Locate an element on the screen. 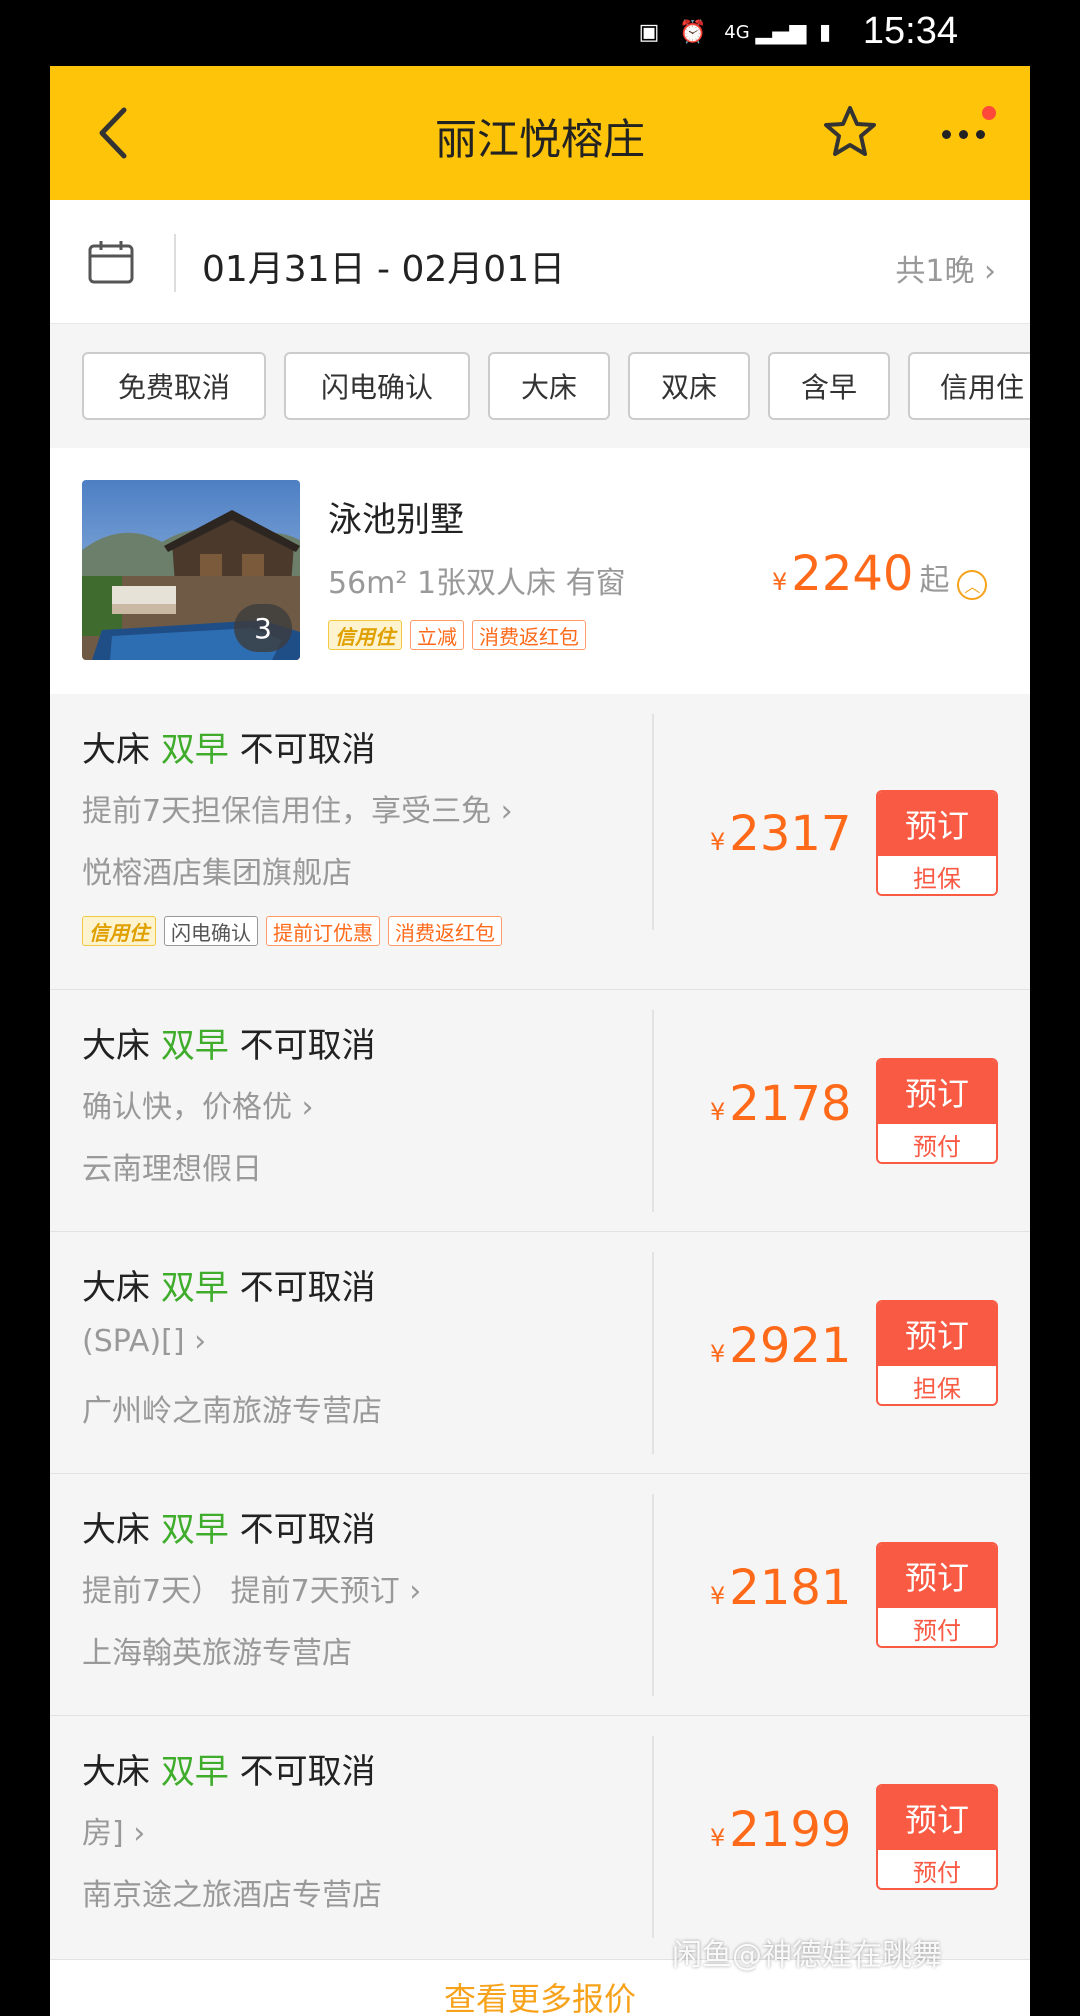 This screenshot has width=1080, height=2016. price-suffix: 起 is located at coordinates (934, 580).